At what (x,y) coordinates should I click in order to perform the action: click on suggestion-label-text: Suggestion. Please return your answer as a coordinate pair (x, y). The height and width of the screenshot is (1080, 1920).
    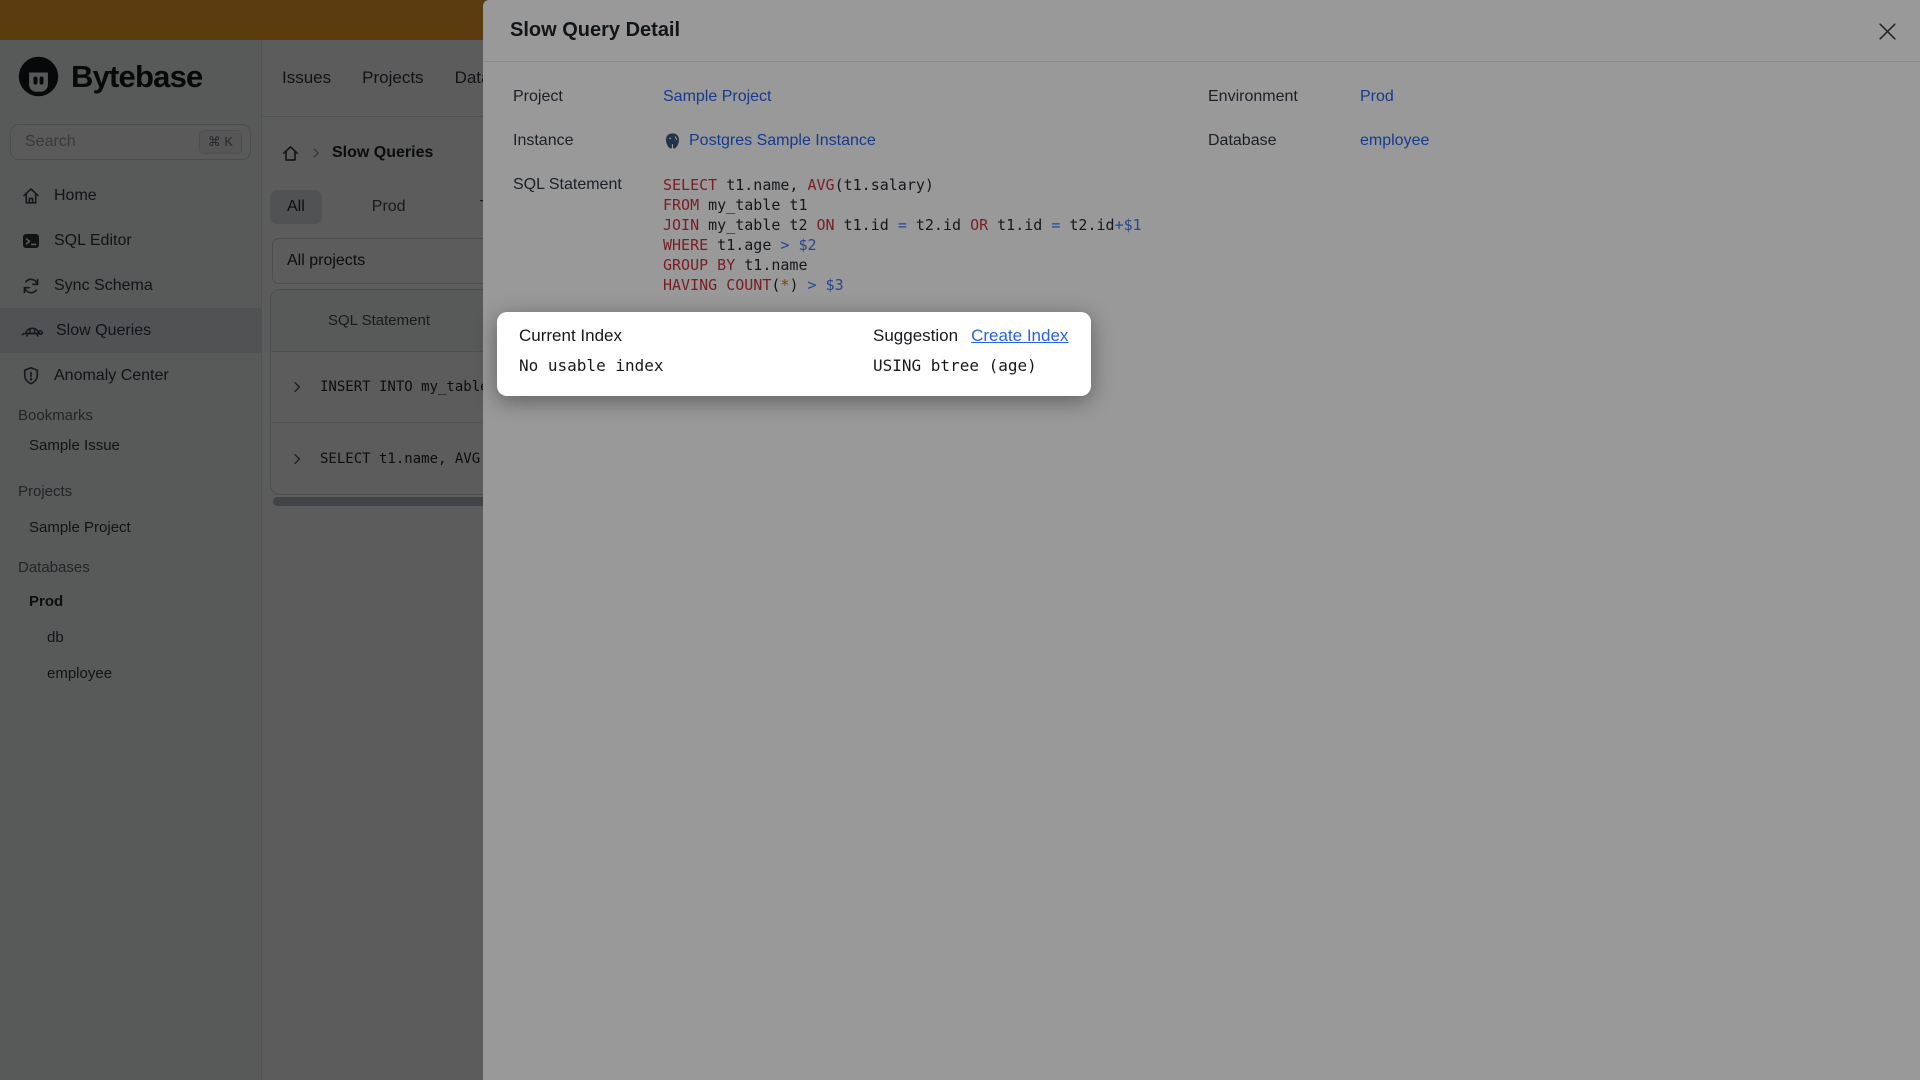
    Looking at the image, I should click on (916, 335).